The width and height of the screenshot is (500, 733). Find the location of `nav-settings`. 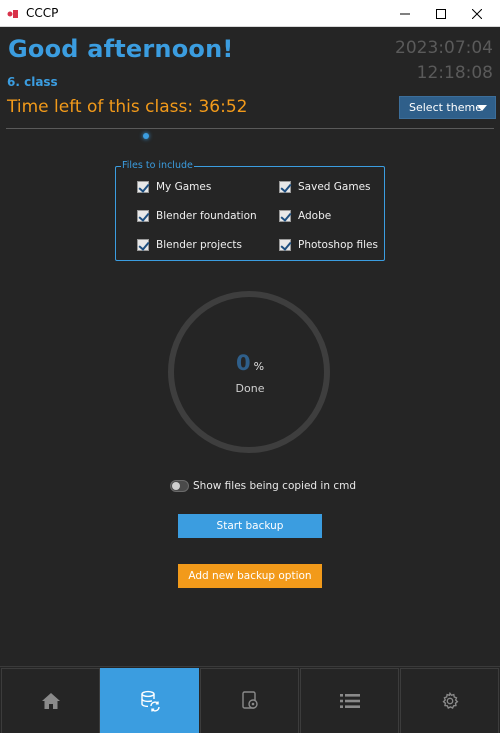

nav-settings is located at coordinates (449, 700).